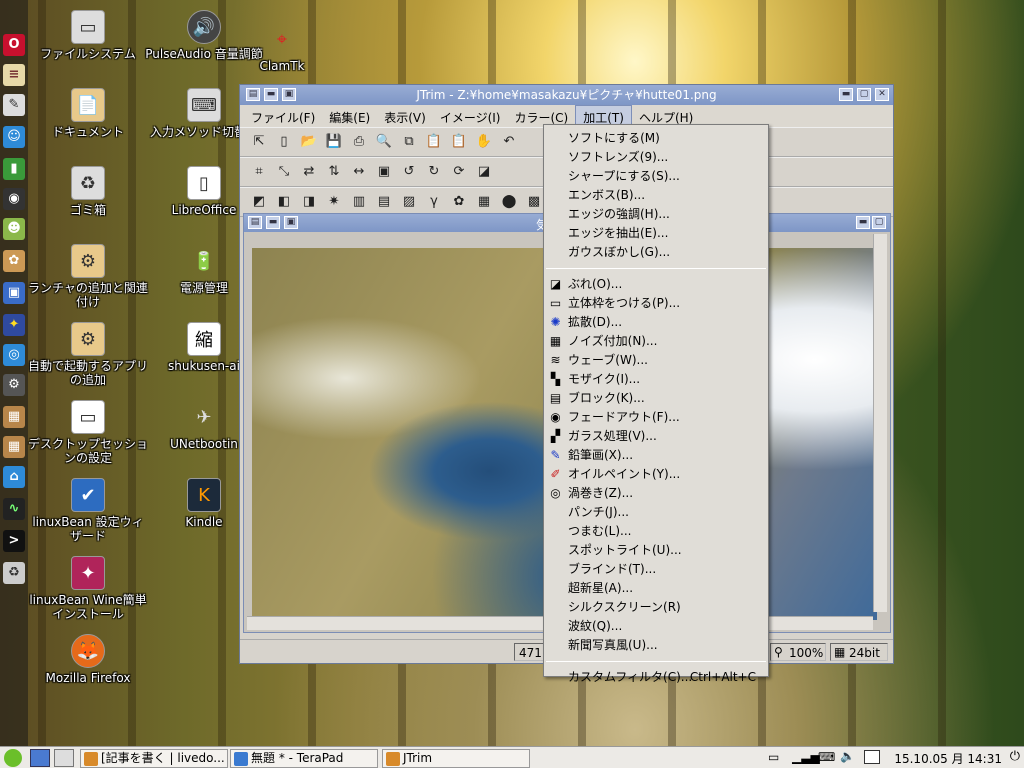 Image resolution: width=1024 pixels, height=768 pixels. What do you see at coordinates (872, 757) in the screenshot?
I see `tray-window-icon` at bounding box center [872, 757].